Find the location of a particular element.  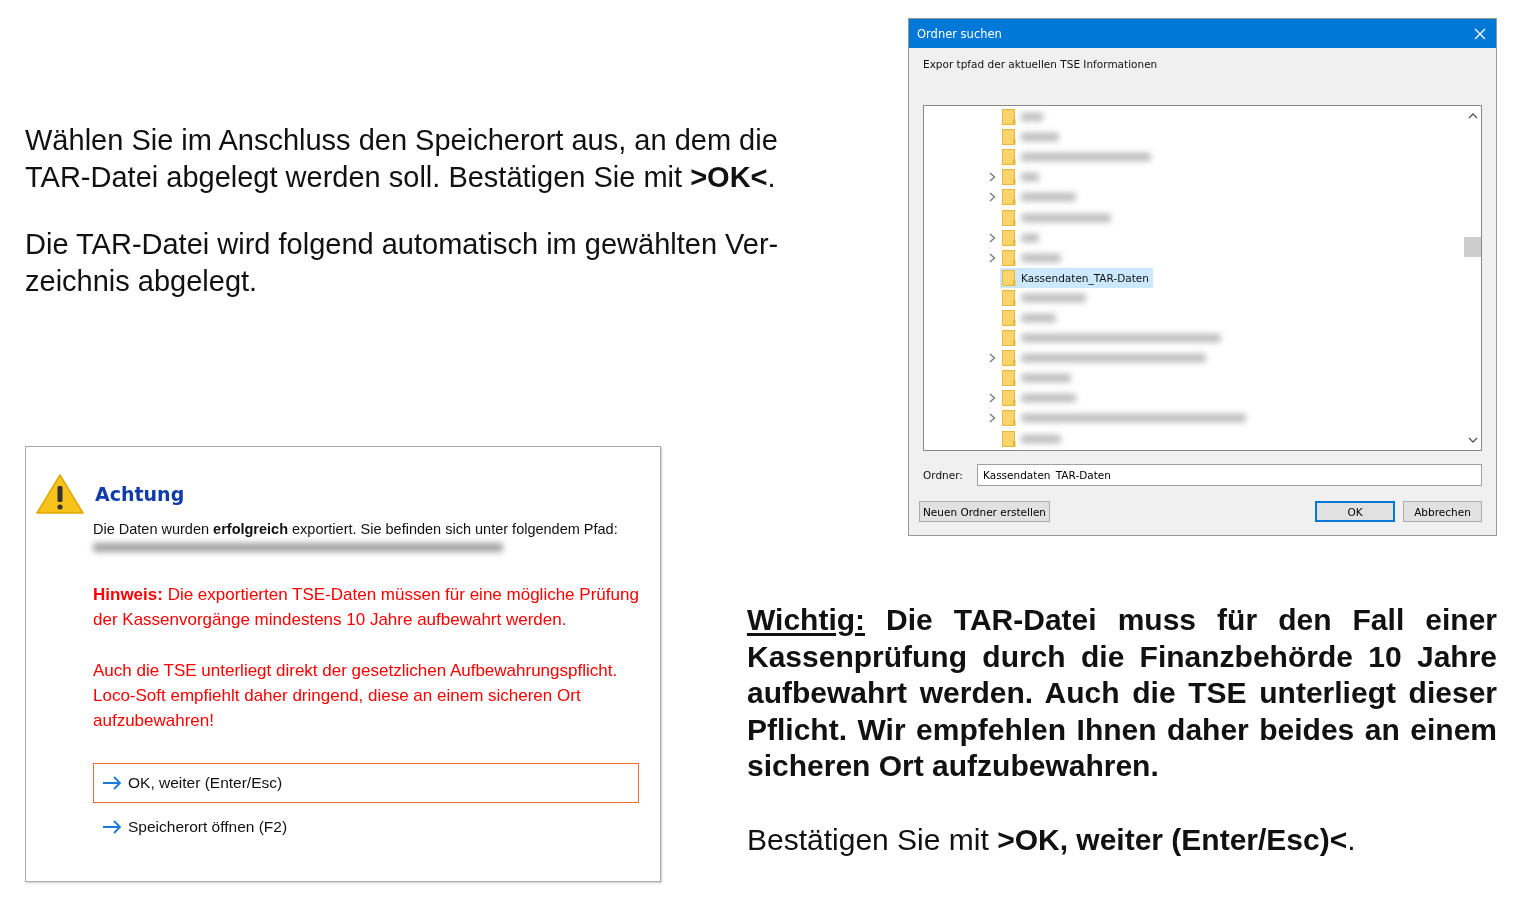

warning-text: Hinweis: Die exportierten TSE-Daten müssen für eine mögliche Prüfung der Kassenvorgänge mindestens 10 Jahre aufbewahrt werden. is located at coordinates (366, 607).